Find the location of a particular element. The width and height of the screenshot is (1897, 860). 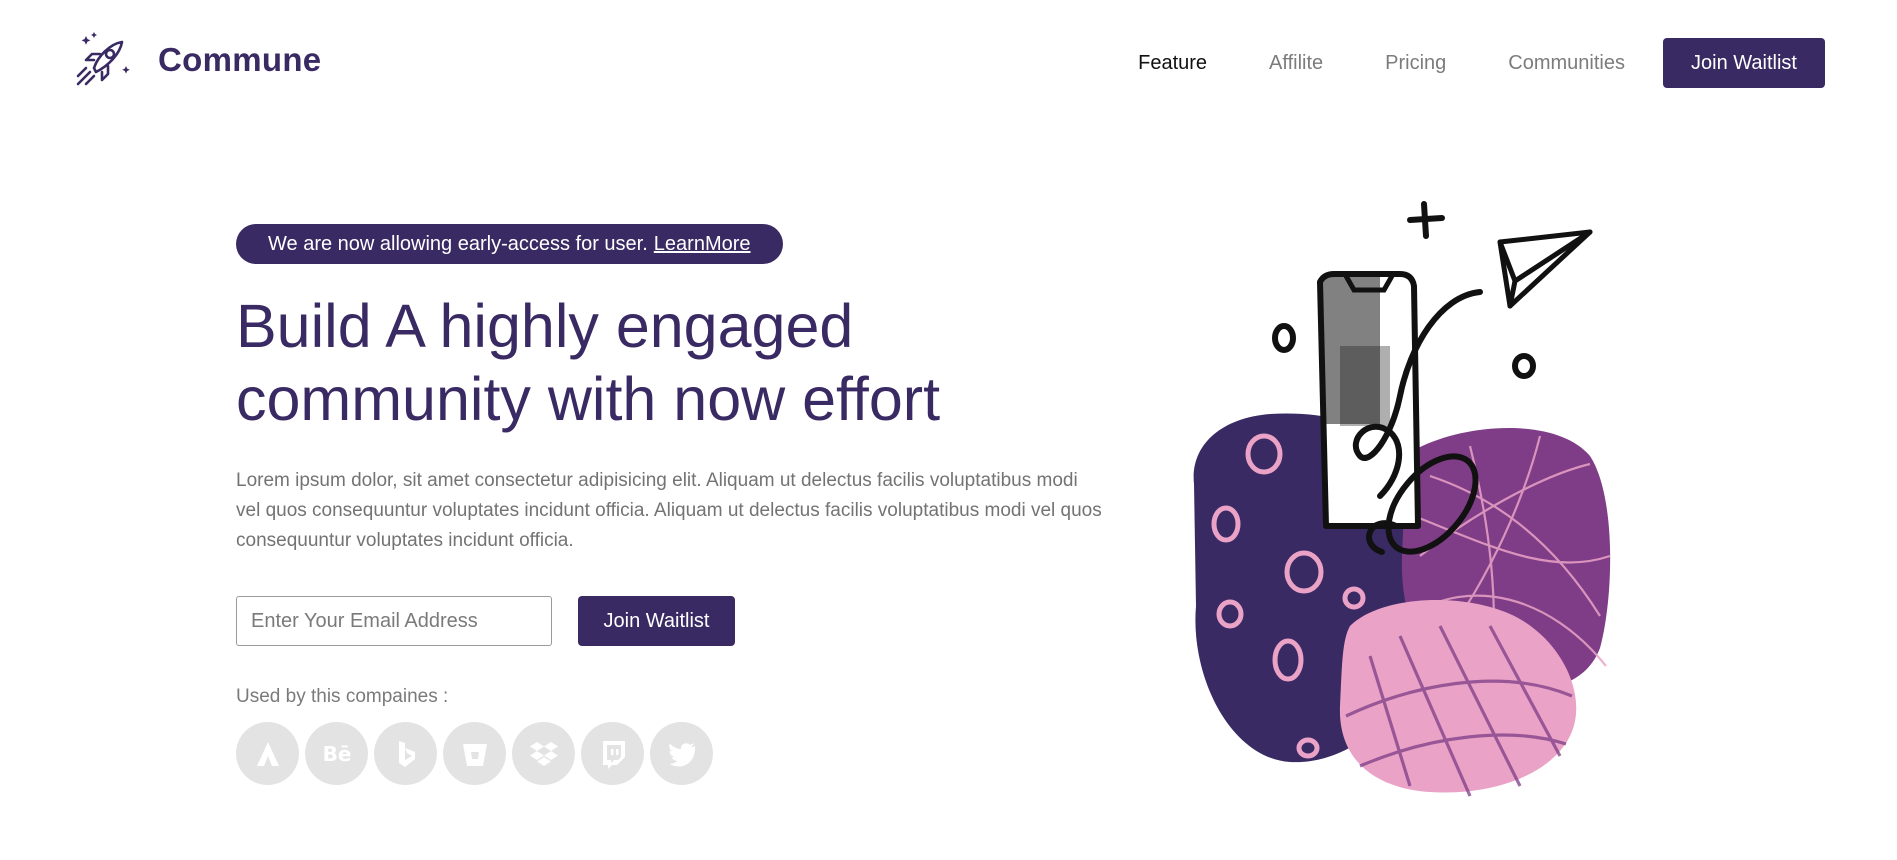

bitbucket-icon is located at coordinates (474, 753).